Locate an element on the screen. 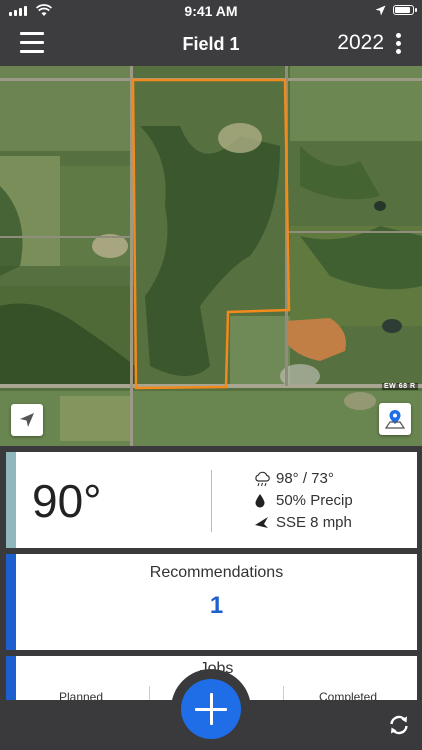 This screenshot has width=422, height=750. navigation-arrow-icon is located at coordinates (27, 420).